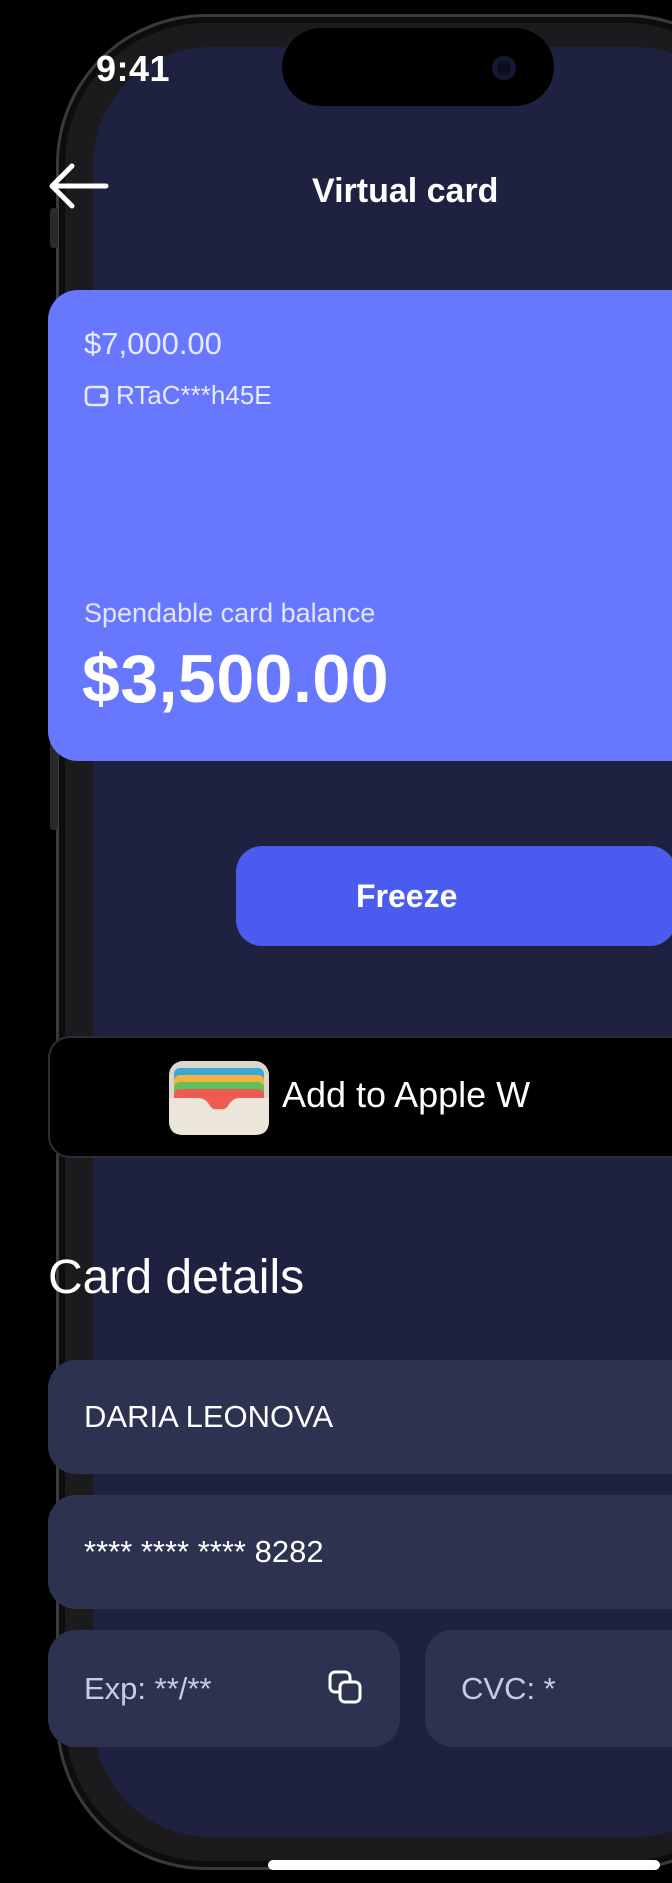  I want to click on apple-wallet-icon, so click(219, 1098).